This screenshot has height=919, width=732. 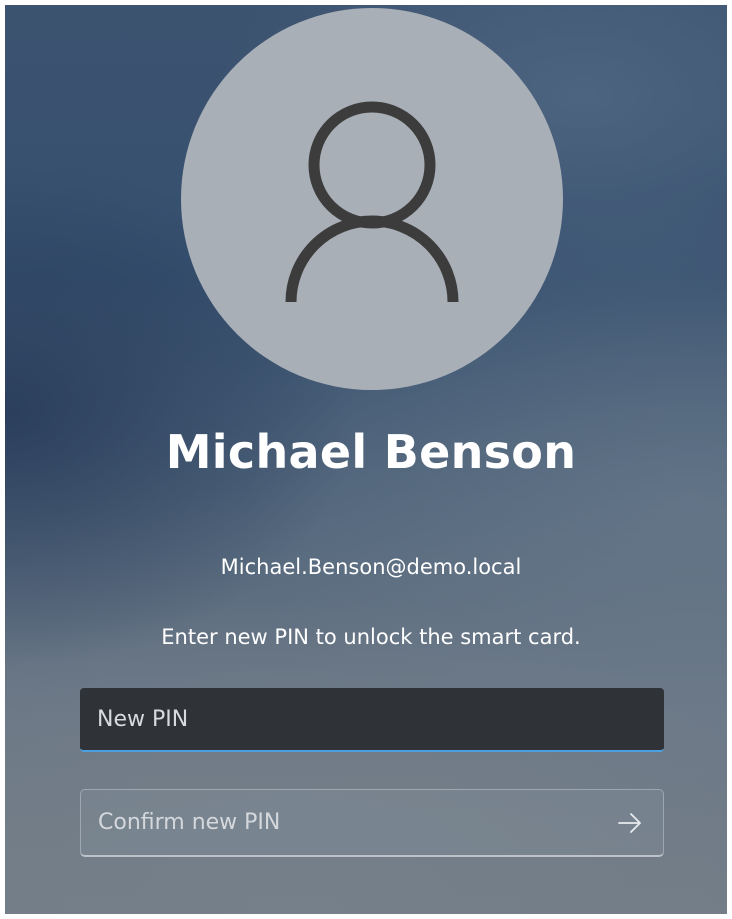 I want to click on new-pin-input, so click(x=372, y=719).